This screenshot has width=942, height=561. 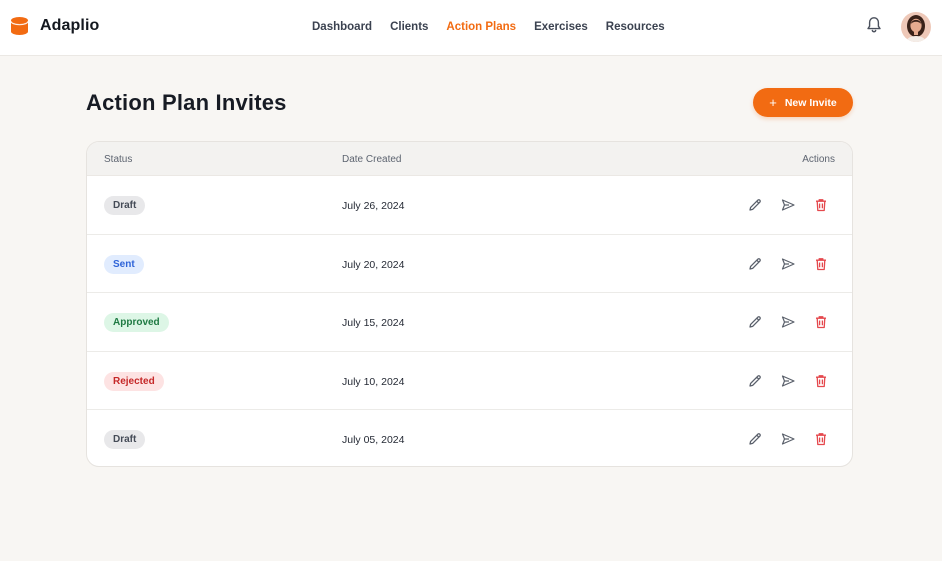 What do you see at coordinates (773, 102) in the screenshot?
I see `plus-icon: +` at bounding box center [773, 102].